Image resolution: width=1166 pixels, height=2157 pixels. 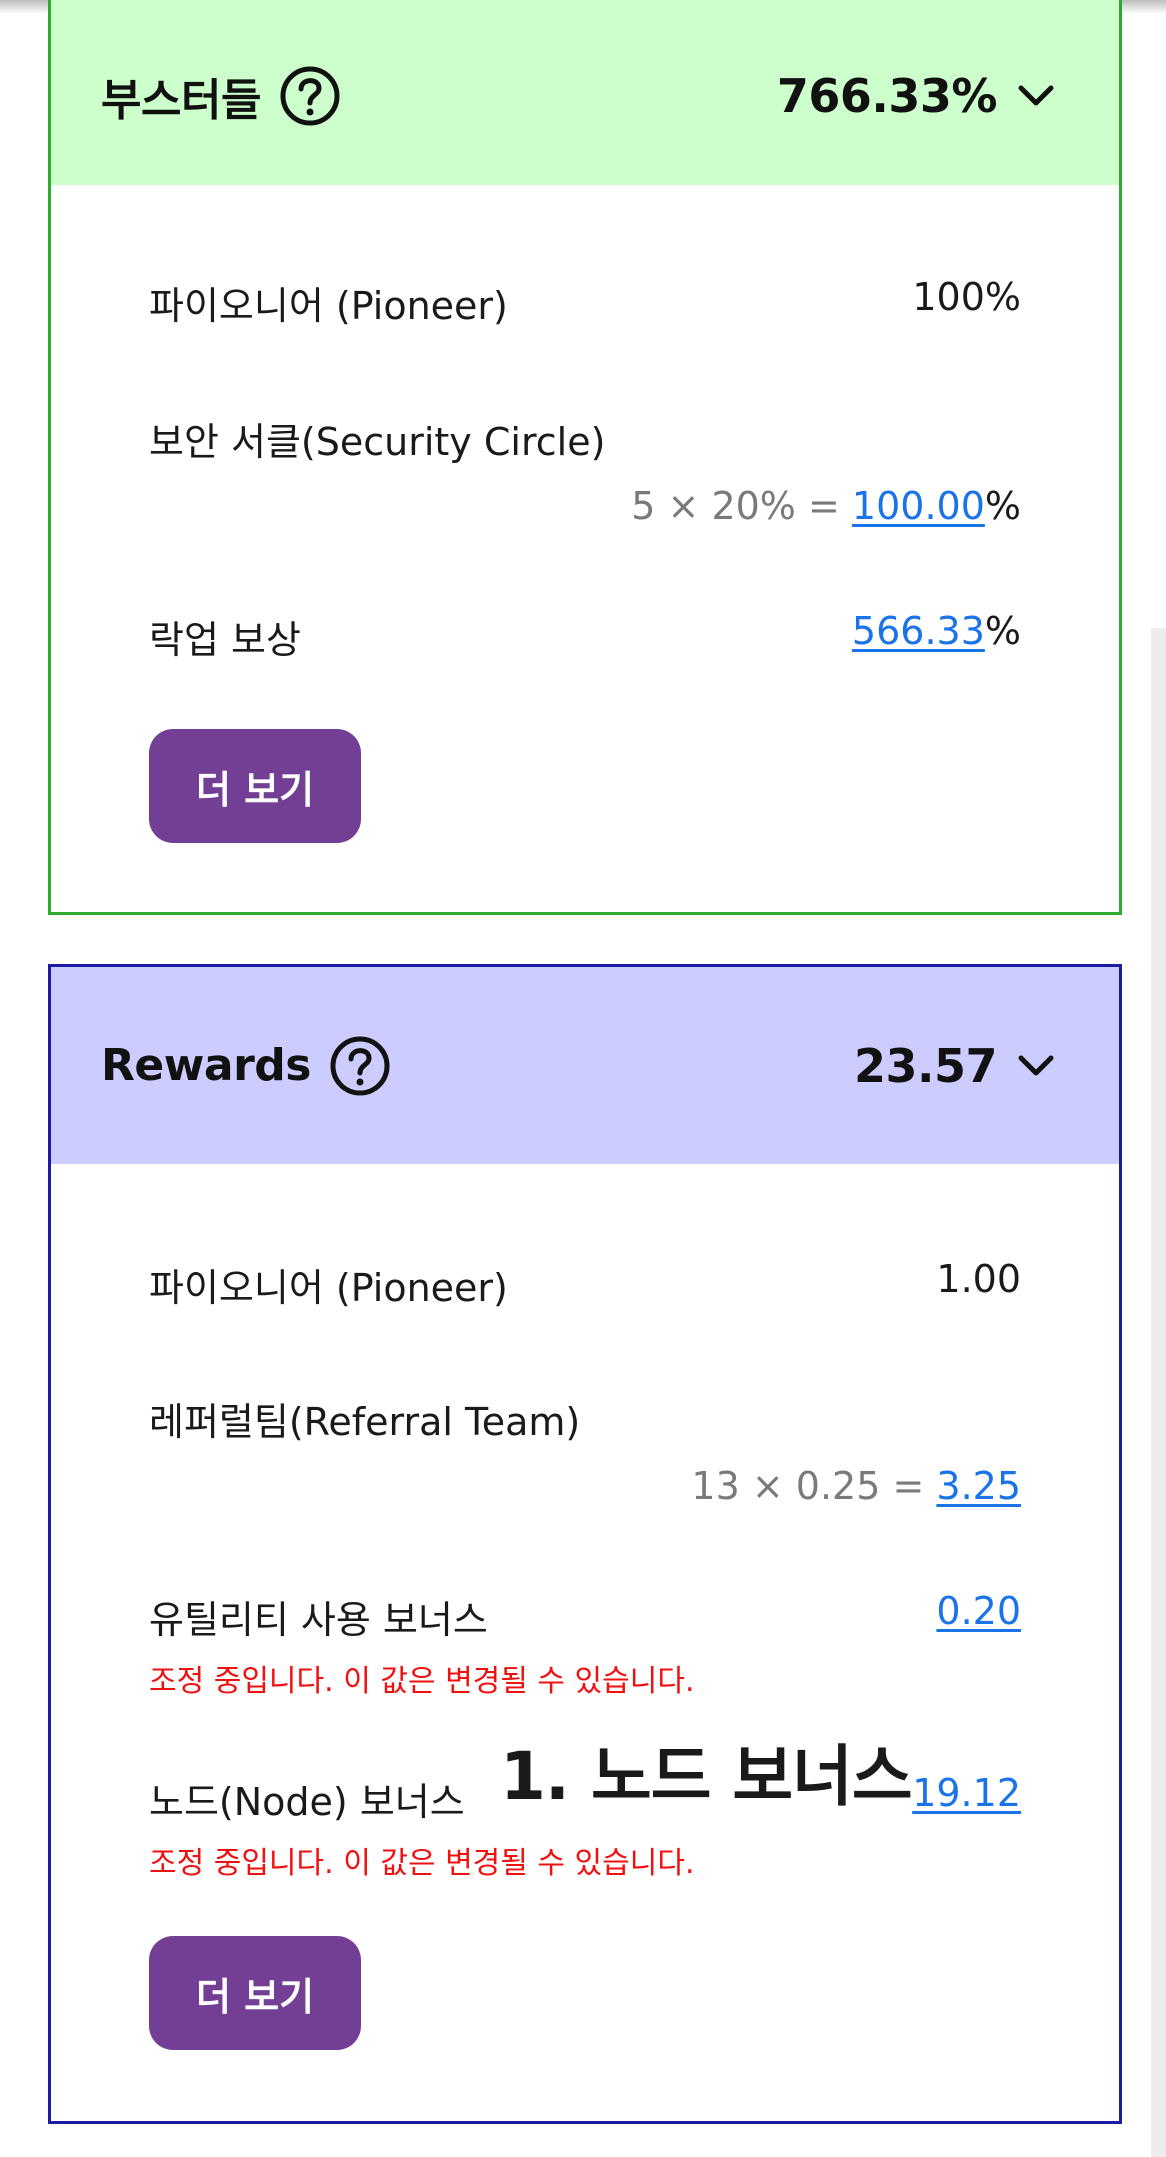 I want to click on rewards-title: Rewards, so click(x=206, y=1065).